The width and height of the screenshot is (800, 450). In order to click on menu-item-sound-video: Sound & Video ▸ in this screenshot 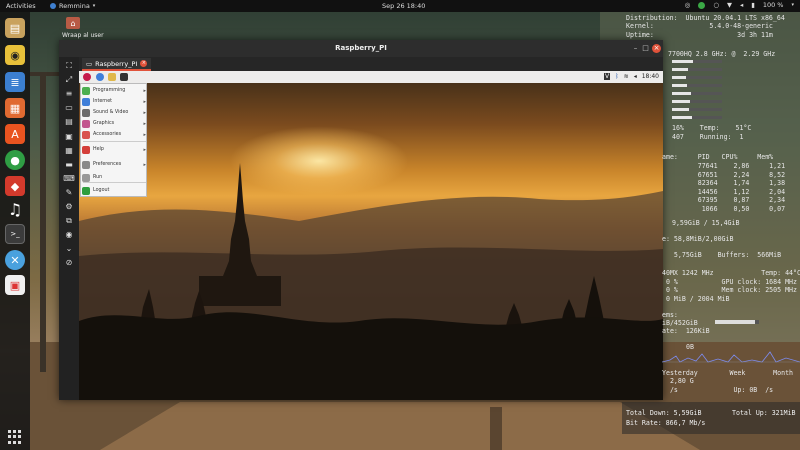, I will do `click(114, 112)`.